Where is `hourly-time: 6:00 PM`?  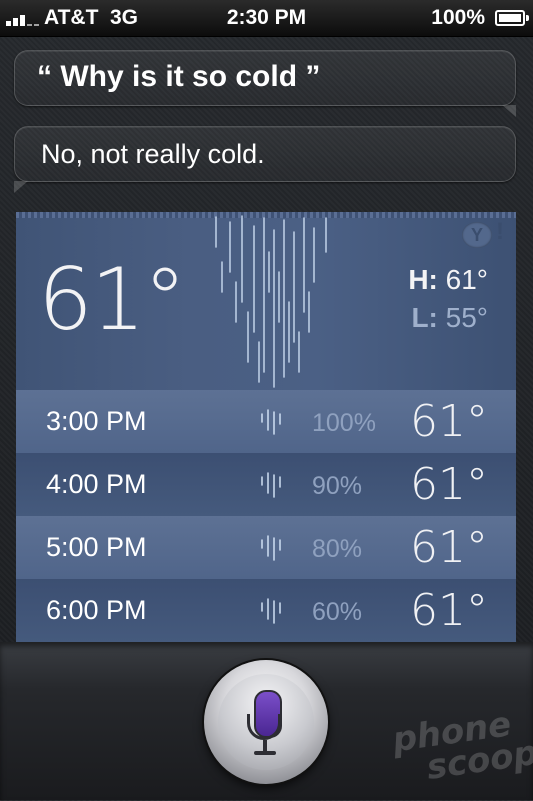 hourly-time: 6:00 PM is located at coordinates (96, 610).